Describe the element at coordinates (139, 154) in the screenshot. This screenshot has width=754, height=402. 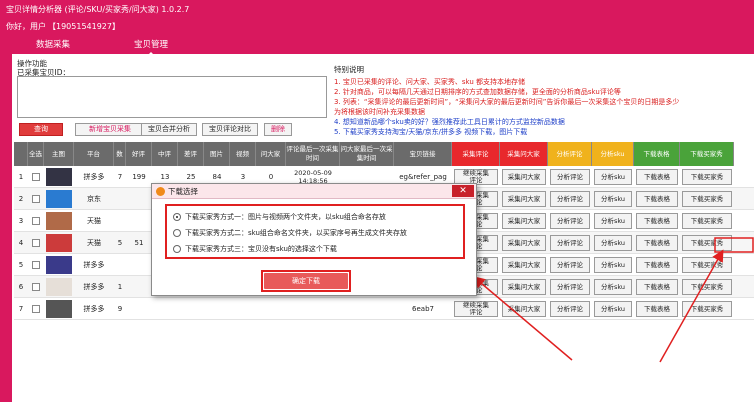
I see `column-header: 好评` at that location.